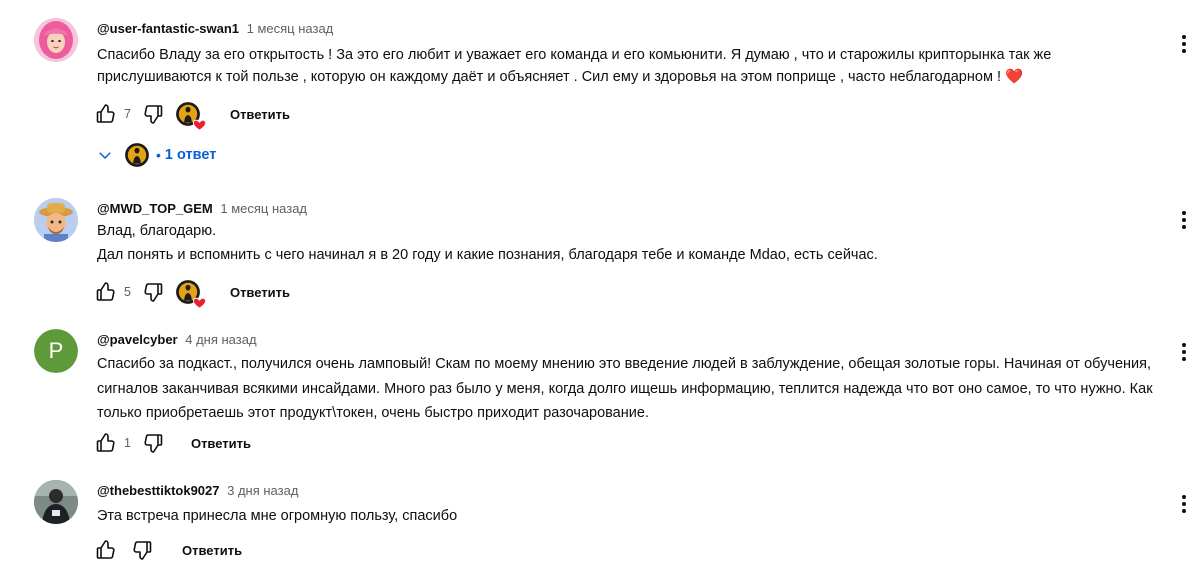 Image resolution: width=1198 pixels, height=562 pixels. I want to click on comment-actions: 5 Ответить, so click(192, 292).